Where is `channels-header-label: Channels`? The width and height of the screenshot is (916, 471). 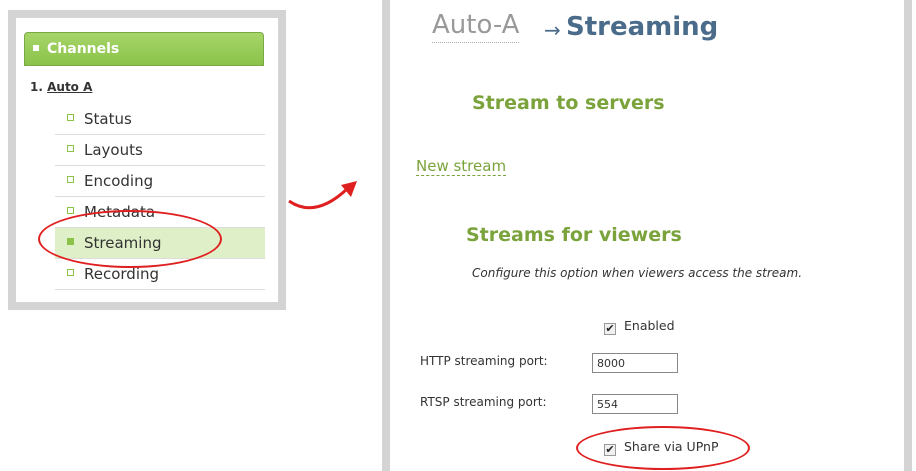 channels-header-label: Channels is located at coordinates (83, 49).